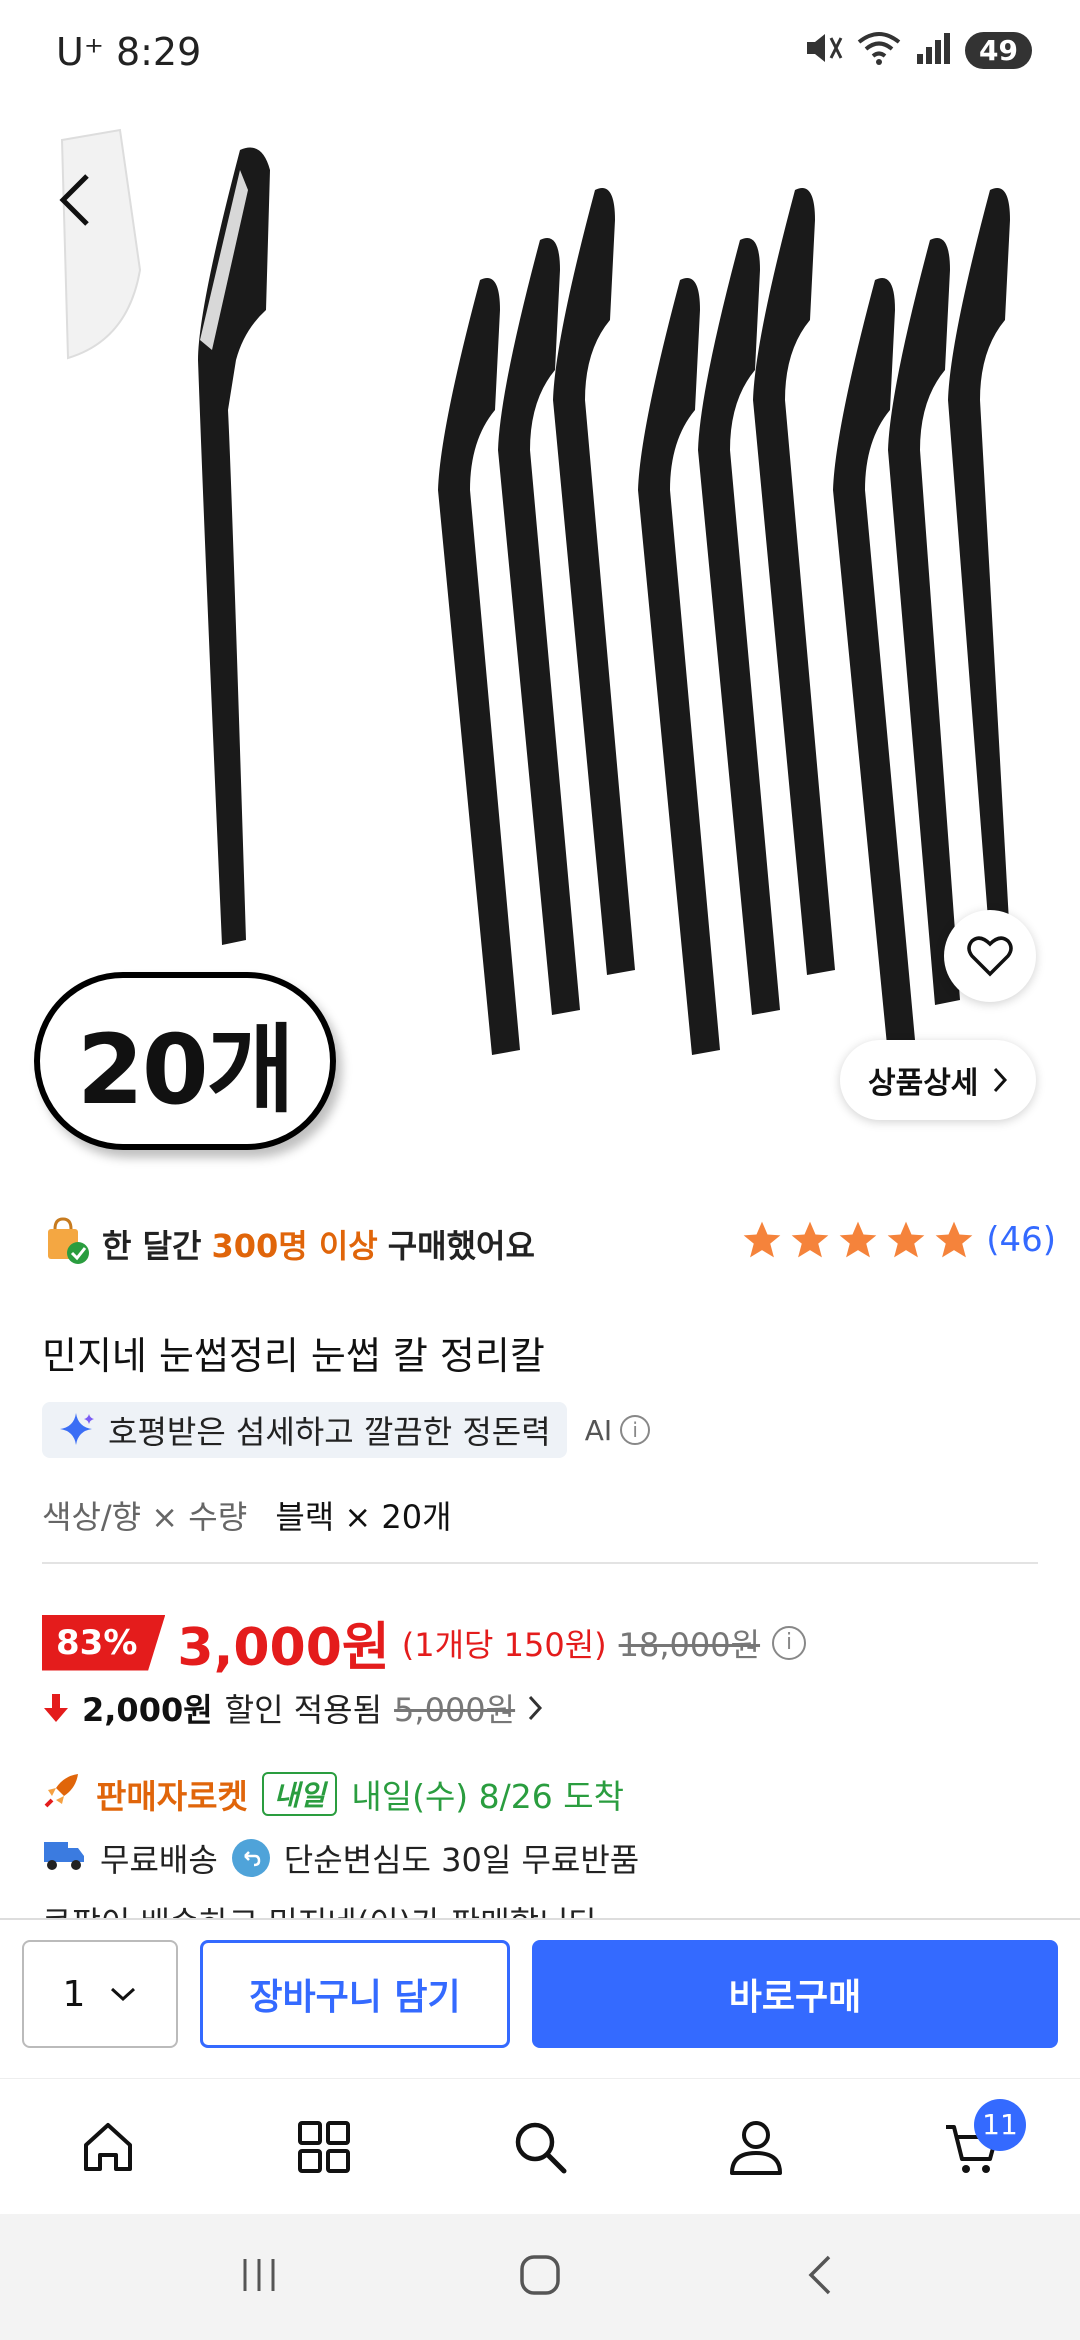  I want to click on option-label: 색상/향 × 수량, so click(145, 1517).